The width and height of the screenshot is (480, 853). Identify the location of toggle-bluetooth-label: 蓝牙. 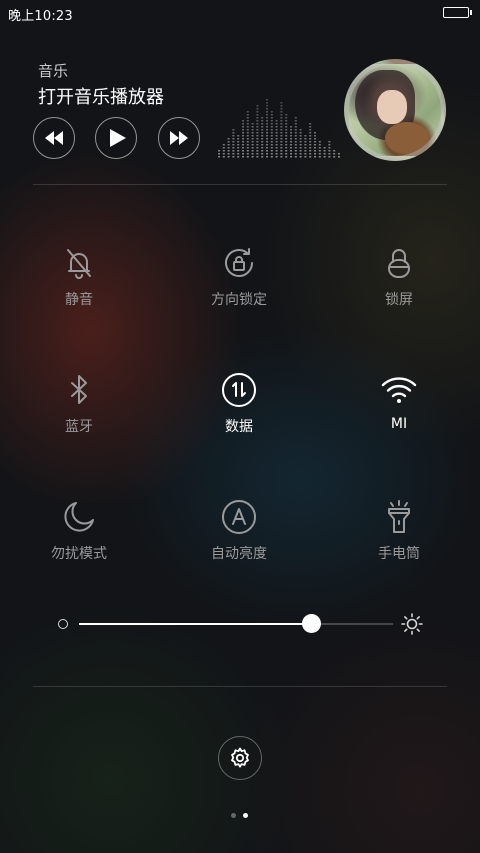
(79, 427).